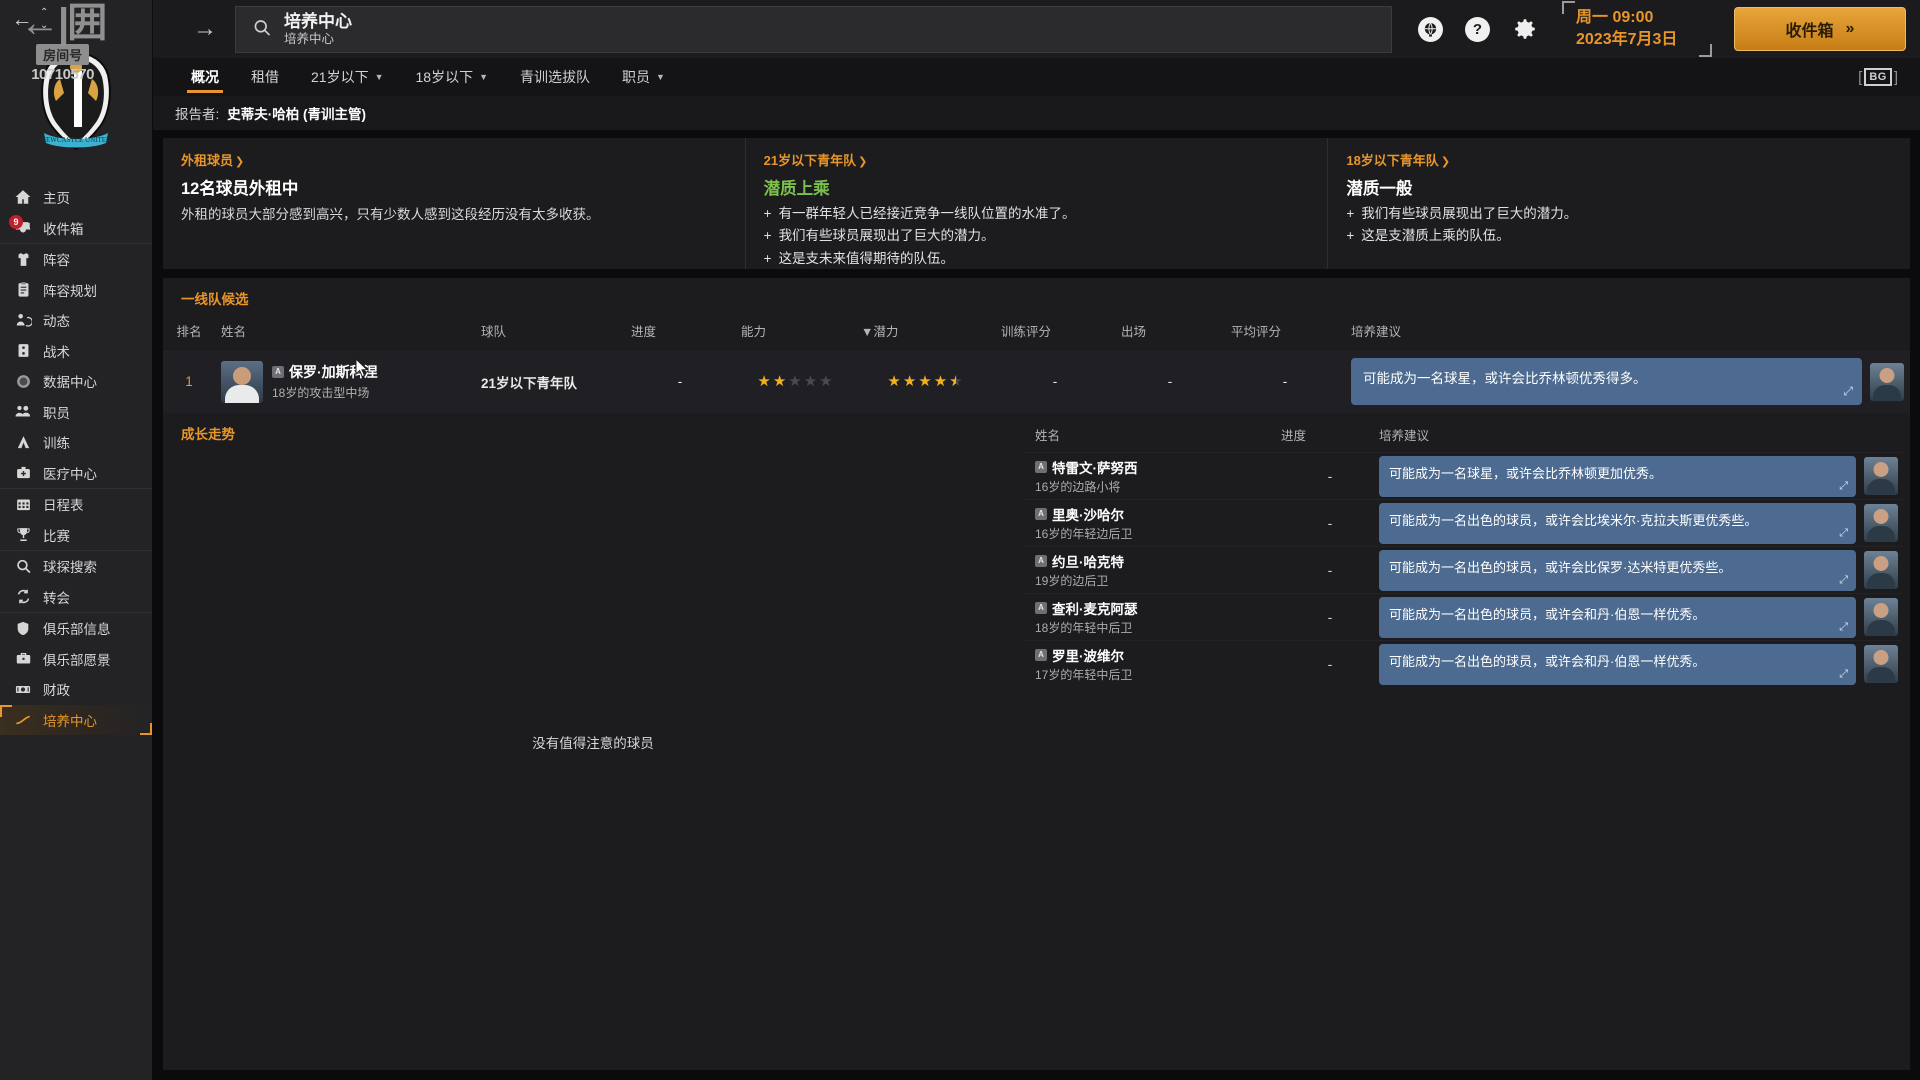 The image size is (1920, 1080). What do you see at coordinates (347, 77) in the screenshot?
I see `tab-u21: 21岁以下 ▼` at bounding box center [347, 77].